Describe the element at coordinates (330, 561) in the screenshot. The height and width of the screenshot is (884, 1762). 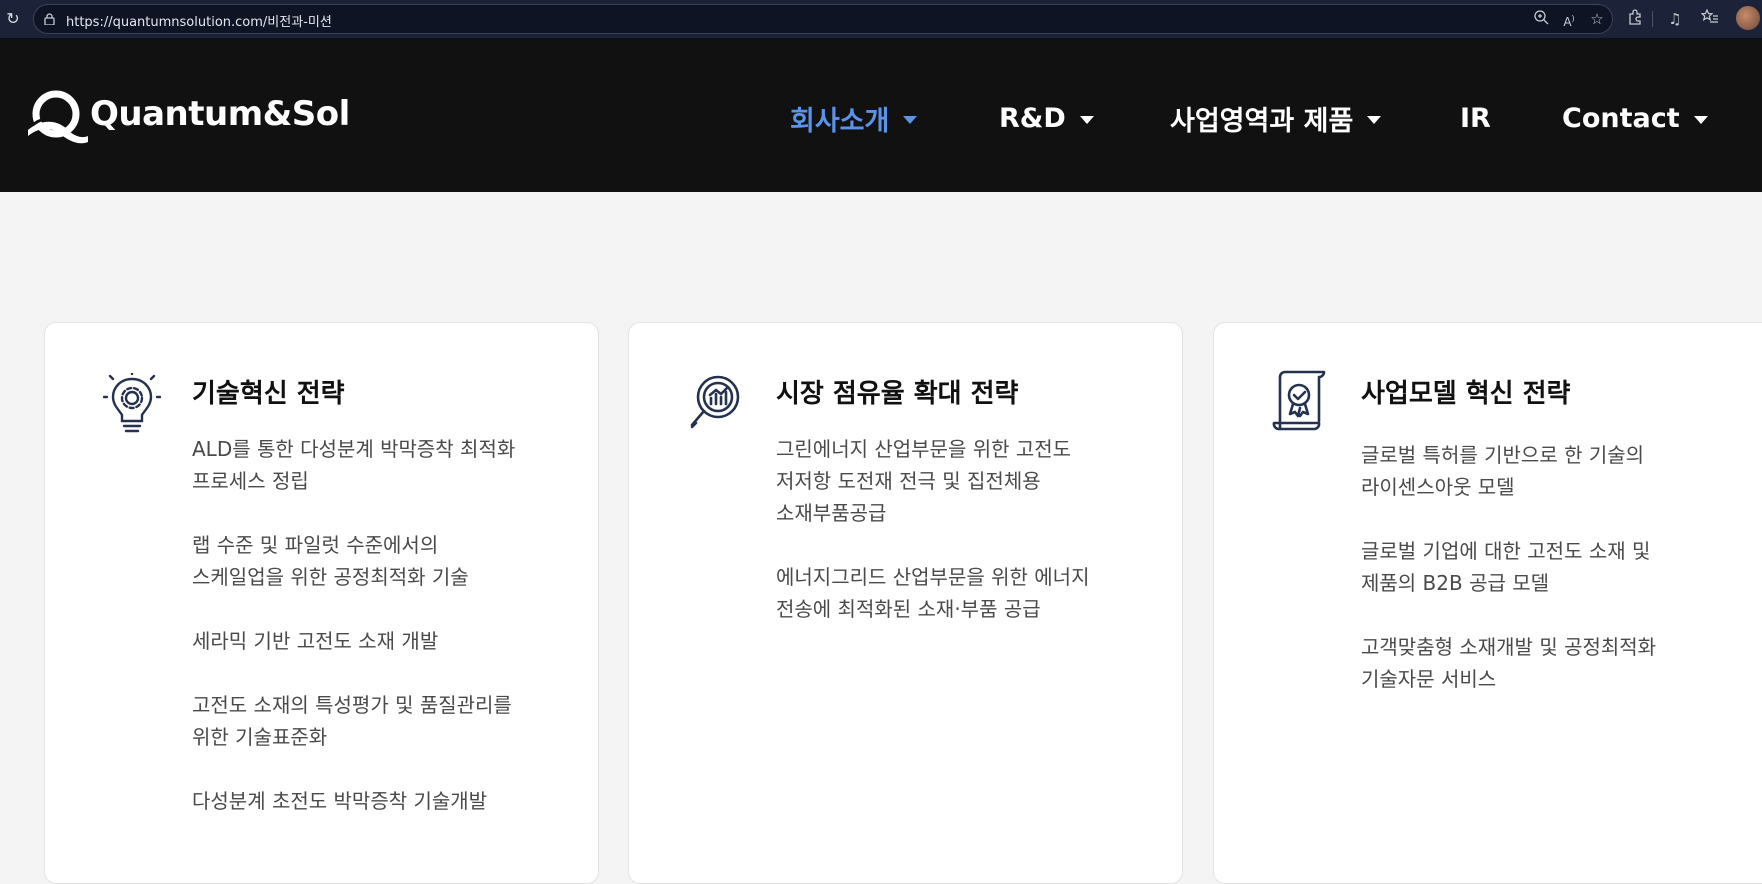
I see `list-item: 랩 수준 및 파일럿 수준에서의 스케일업을 위한 공정최적화 기술` at that location.